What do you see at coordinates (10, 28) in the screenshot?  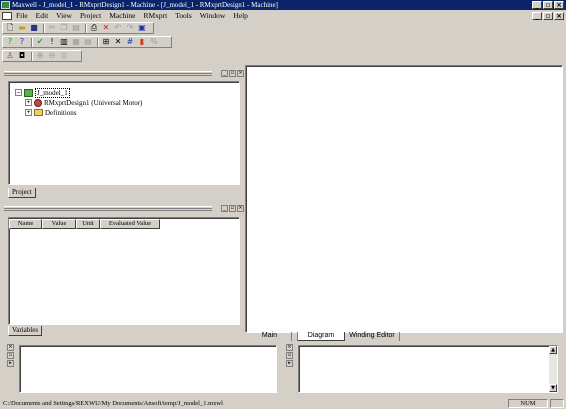 I see `new-icon: 🗋` at bounding box center [10, 28].